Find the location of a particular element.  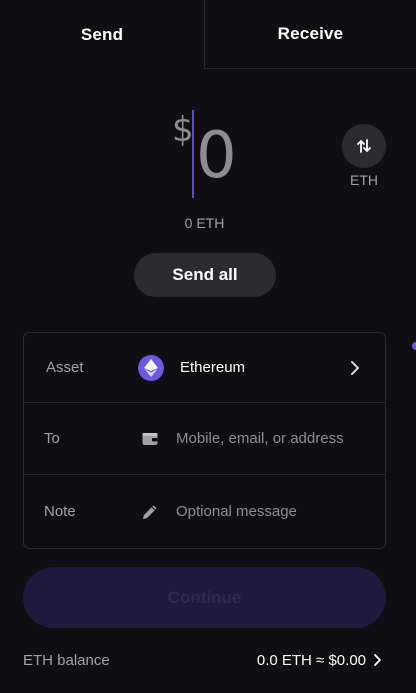

swap-currency-button is located at coordinates (364, 146).